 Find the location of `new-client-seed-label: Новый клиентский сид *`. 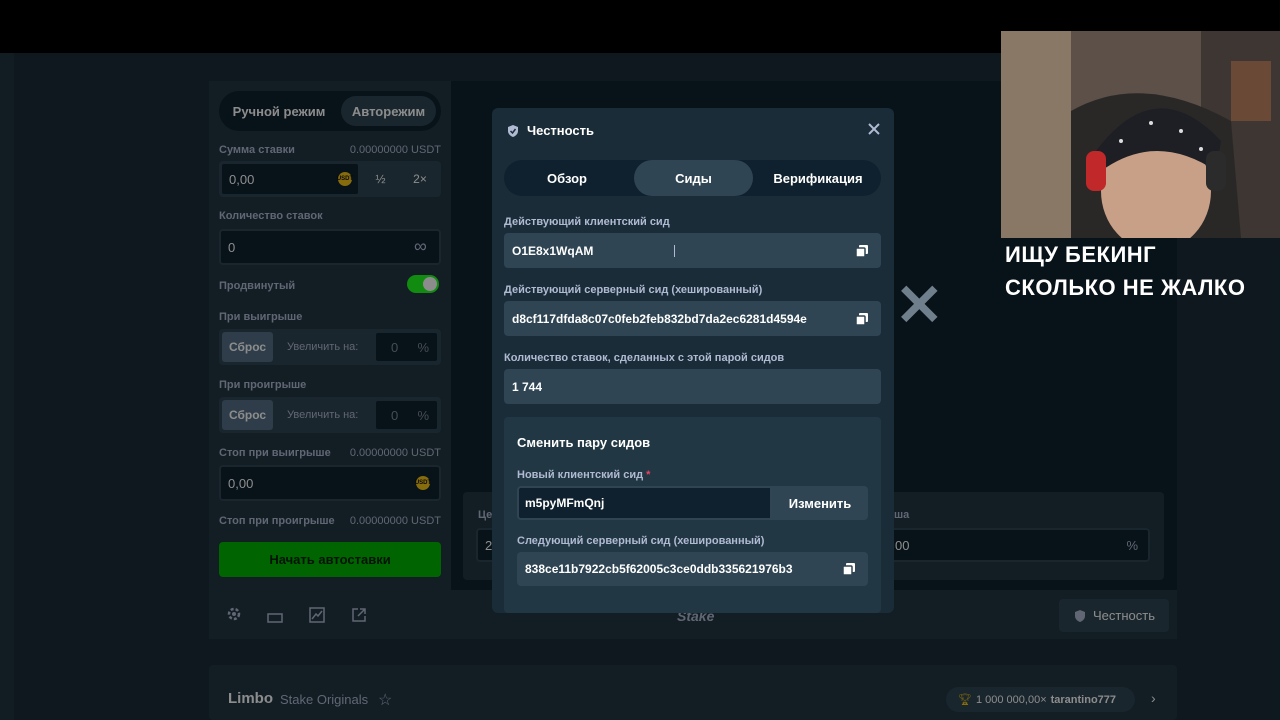

new-client-seed-label: Новый клиентский сид * is located at coordinates (583, 475).